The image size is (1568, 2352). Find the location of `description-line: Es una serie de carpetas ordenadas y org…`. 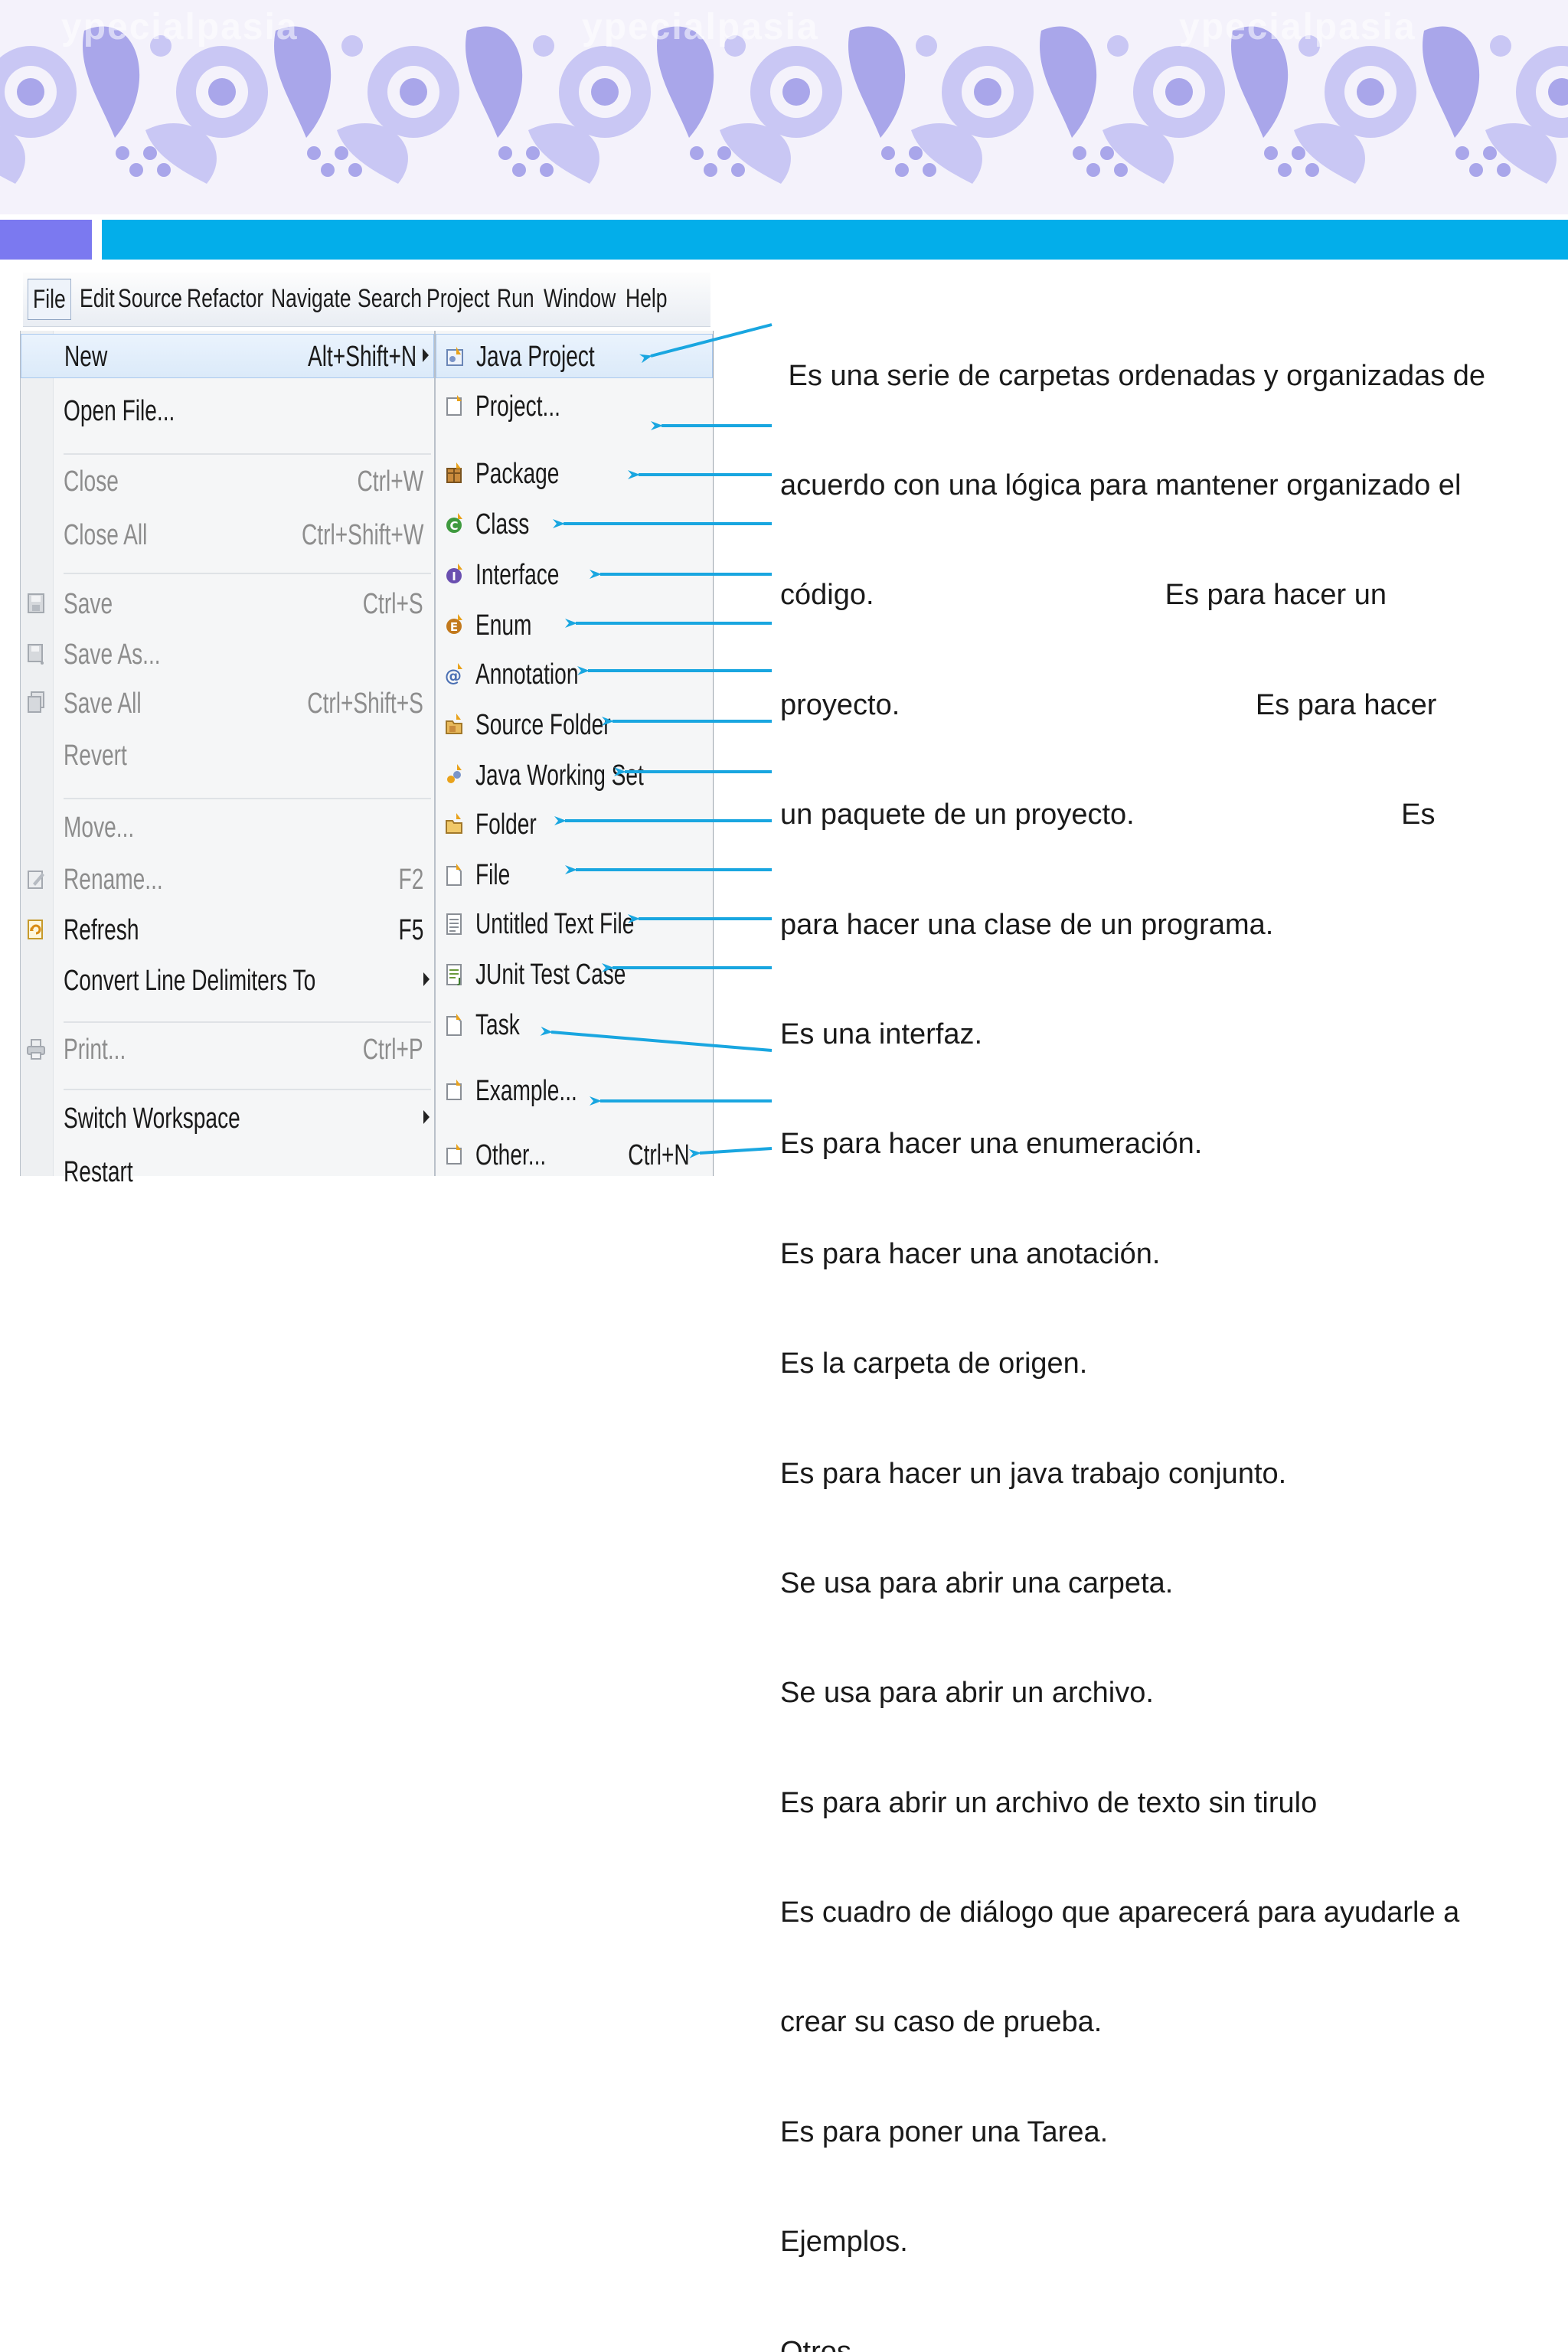

description-line: Es una serie de carpetas ordenadas y org… is located at coordinates (1133, 375).